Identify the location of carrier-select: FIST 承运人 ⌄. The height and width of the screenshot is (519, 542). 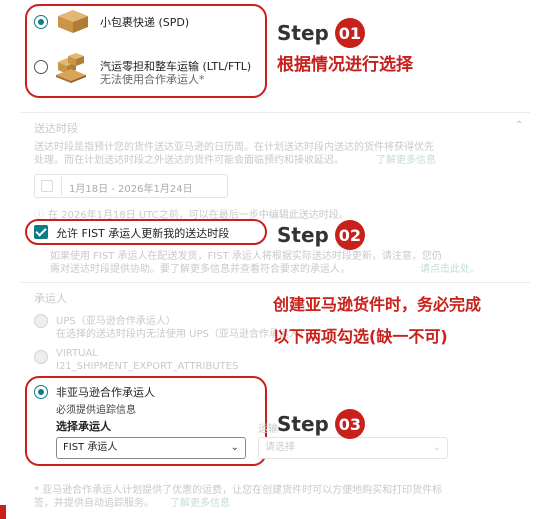
(151, 448).